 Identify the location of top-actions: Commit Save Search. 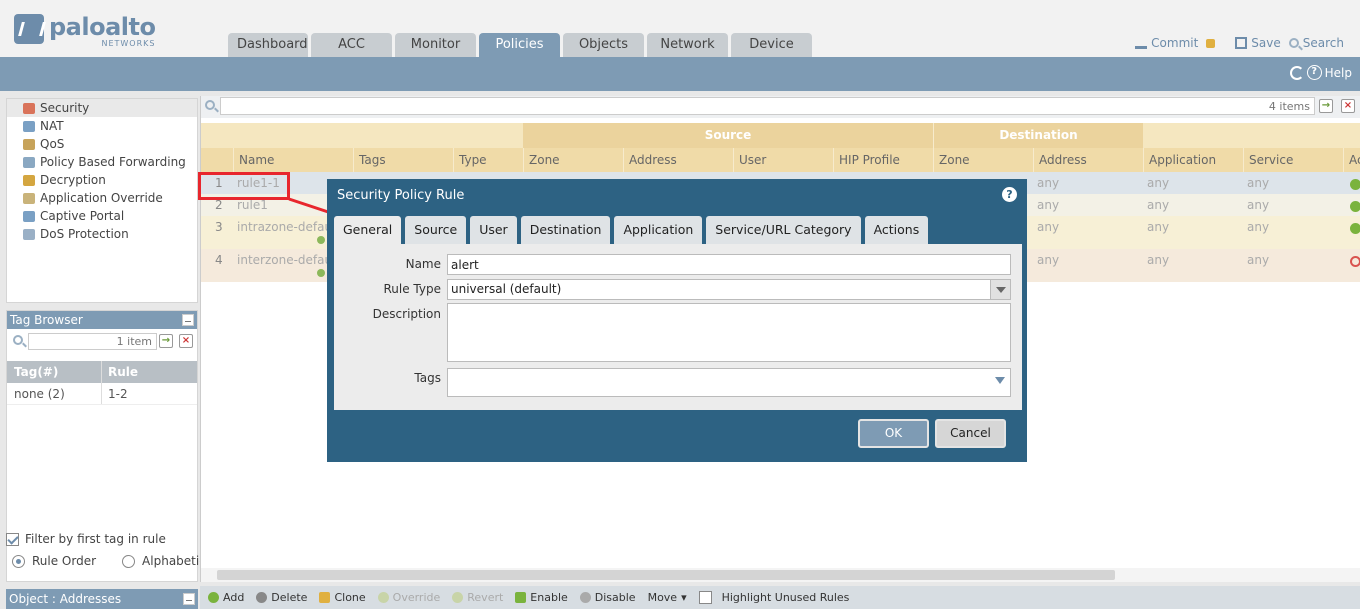
(1239, 43).